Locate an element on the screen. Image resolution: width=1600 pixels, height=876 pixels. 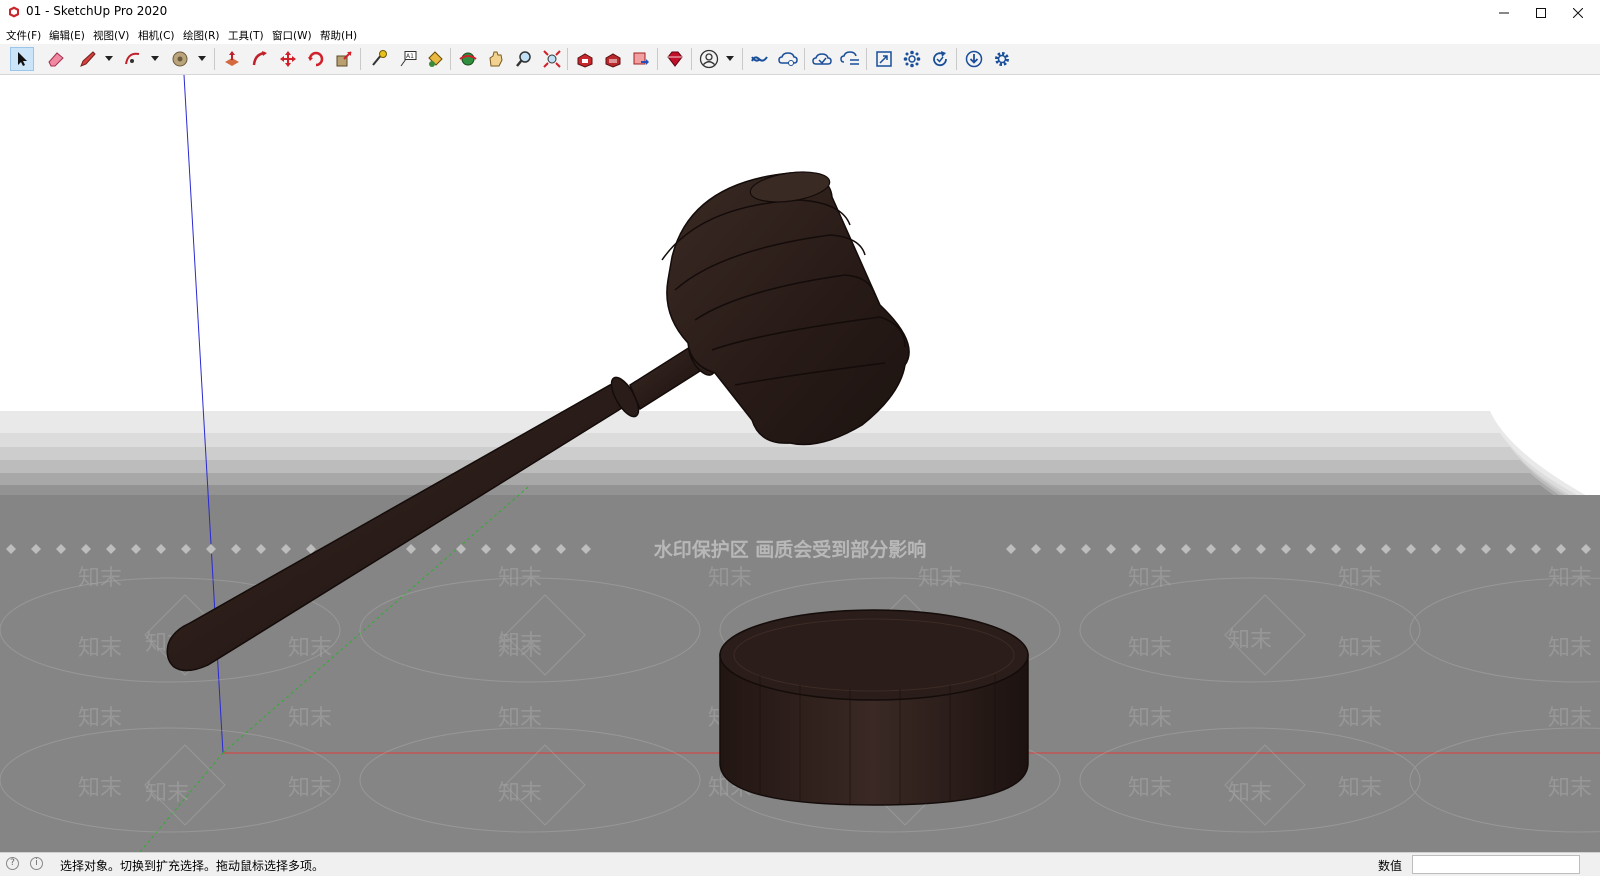
menu-file: 文件(F) is located at coordinates (23, 35).